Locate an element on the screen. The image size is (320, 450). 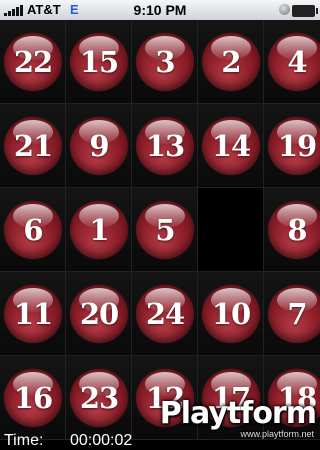
puzzle-tile: 19 is located at coordinates (292, 146).